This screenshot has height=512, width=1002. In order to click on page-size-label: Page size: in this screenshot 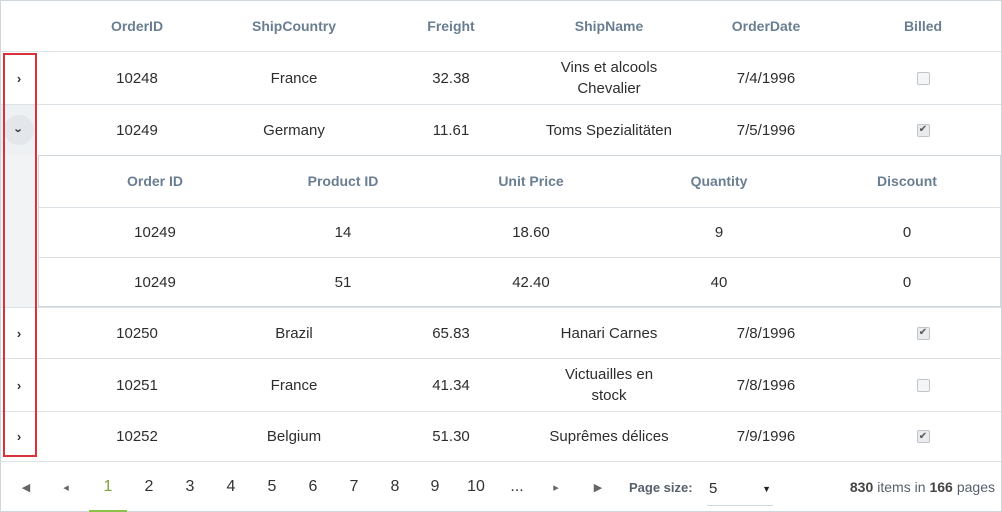, I will do `click(661, 487)`.